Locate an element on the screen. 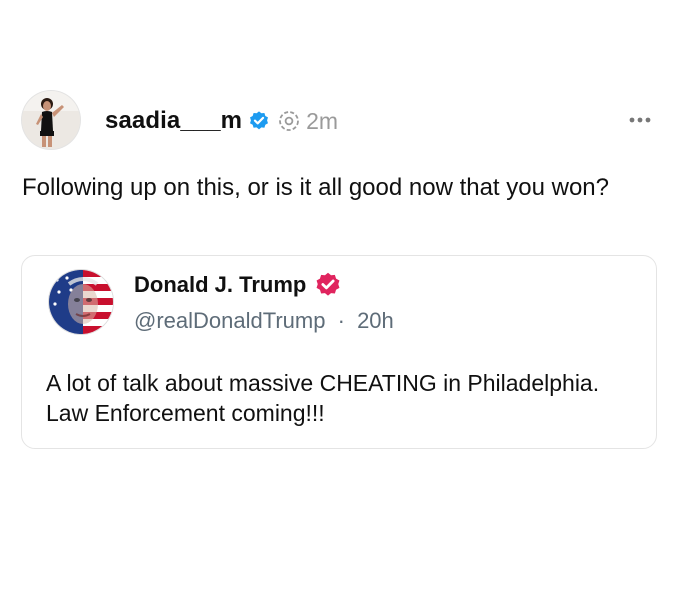 The height and width of the screenshot is (603, 680). author-username: saadia___m is located at coordinates (173, 121).